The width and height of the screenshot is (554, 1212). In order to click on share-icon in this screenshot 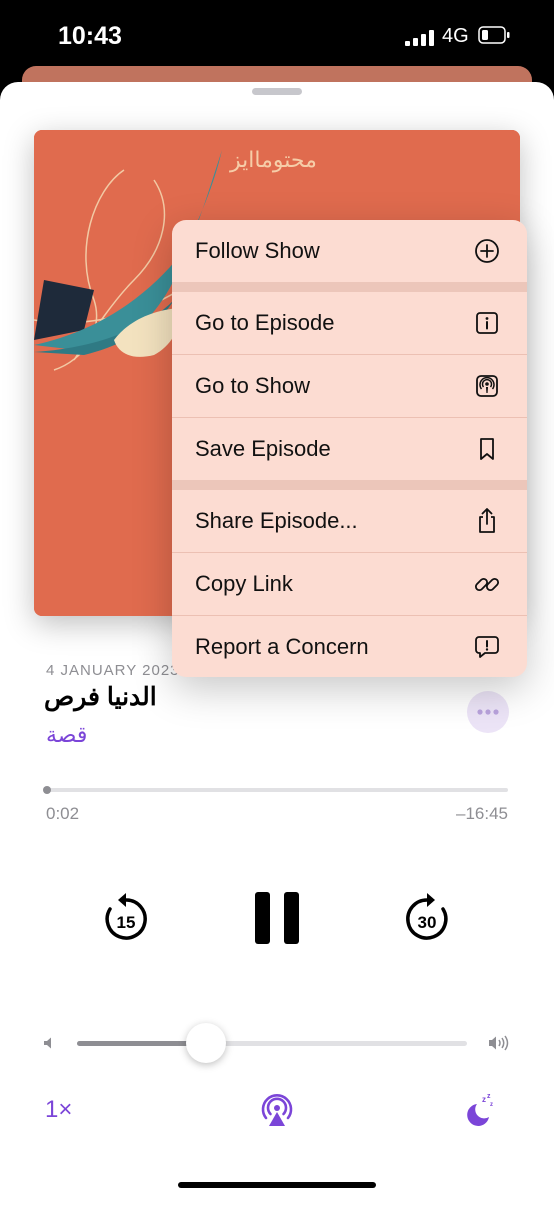, I will do `click(487, 520)`.